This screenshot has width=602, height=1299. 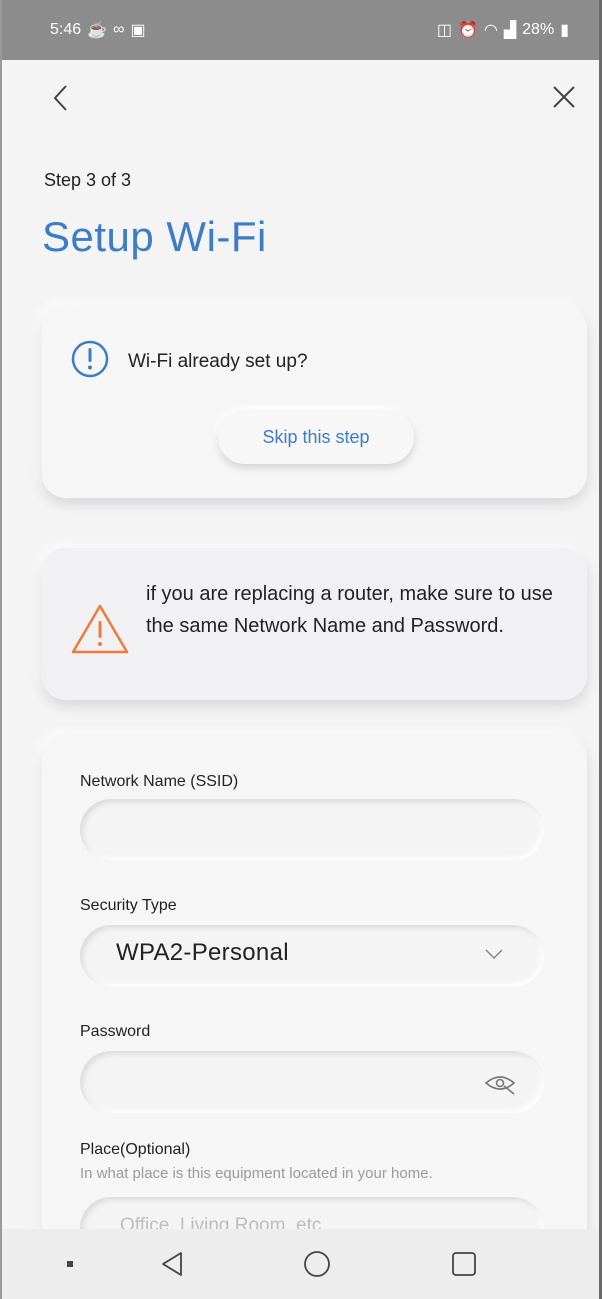 What do you see at coordinates (88, 180) in the screenshot?
I see `step-indicator: Step 3 of 3` at bounding box center [88, 180].